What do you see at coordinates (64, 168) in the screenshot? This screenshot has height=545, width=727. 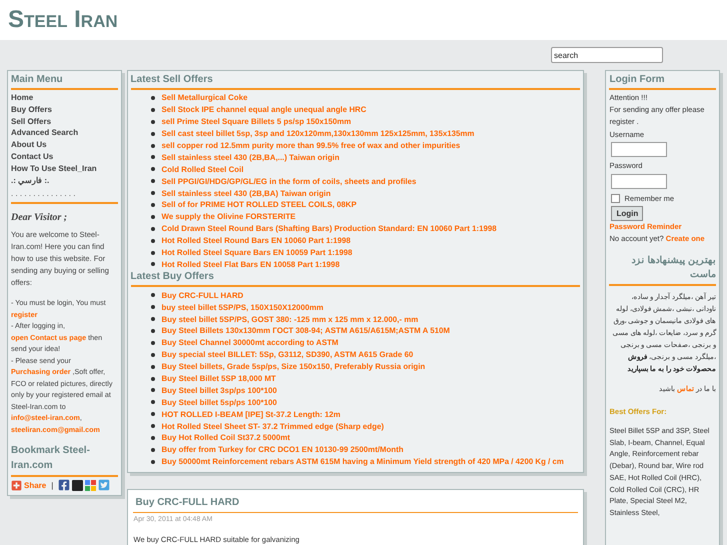 I see `menu-item: How To Use Steel_Iran` at bounding box center [64, 168].